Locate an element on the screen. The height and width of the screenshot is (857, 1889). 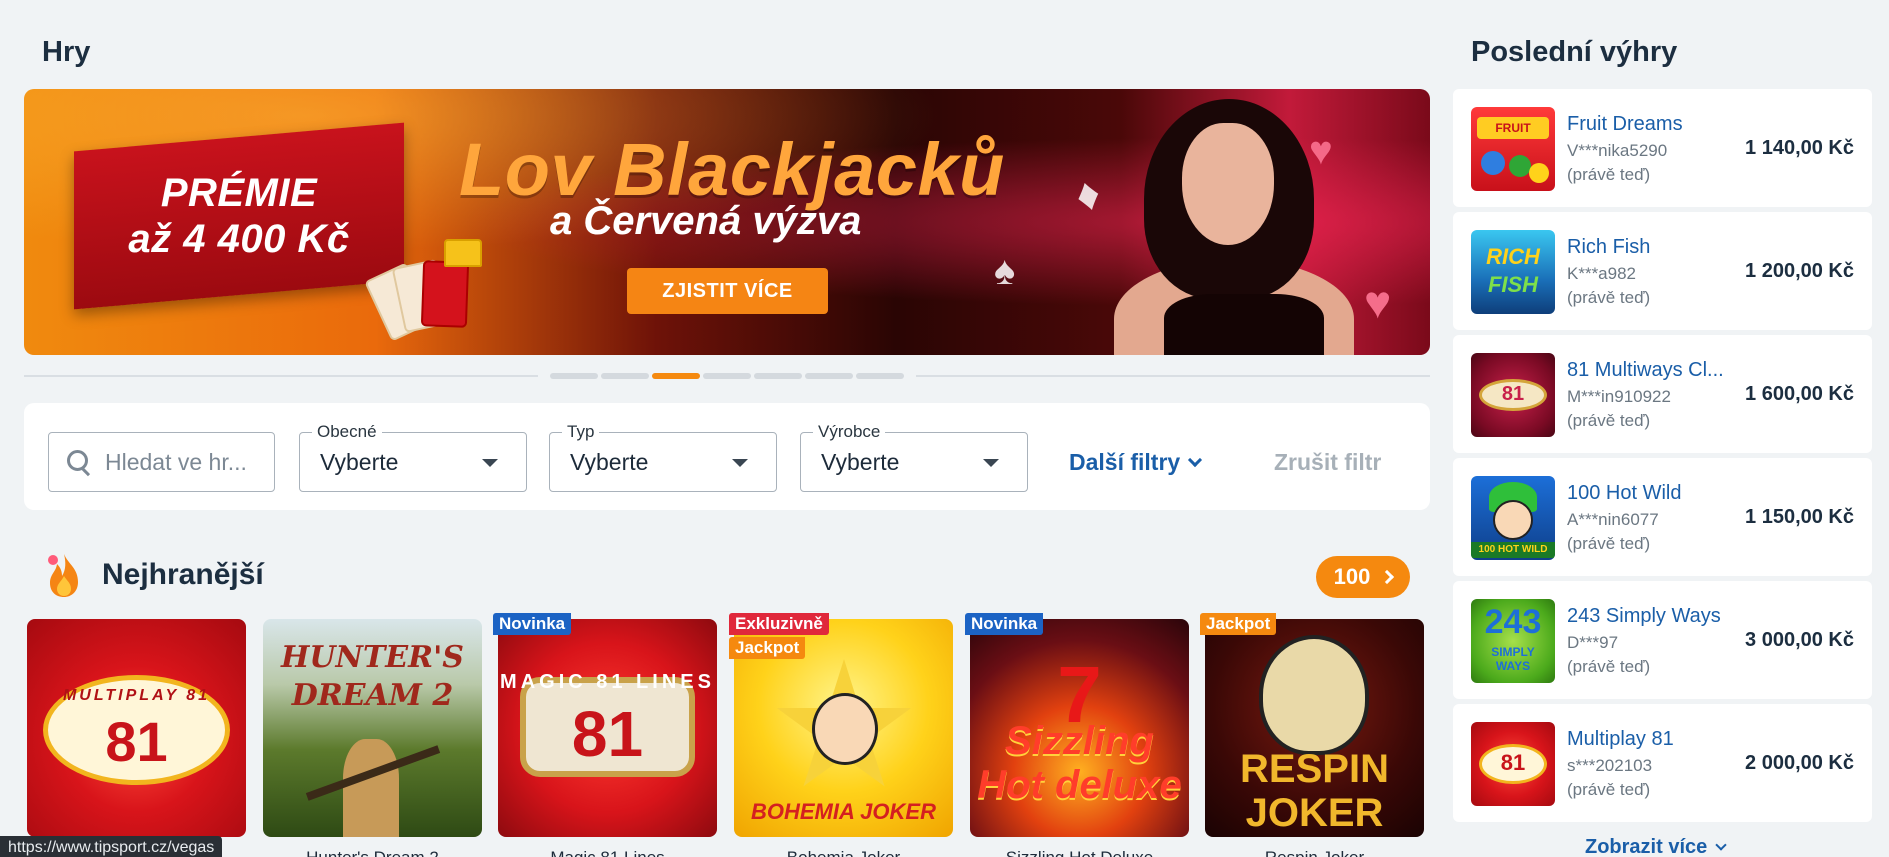
more-filters-button: Další filtry is located at coordinates (1136, 462).